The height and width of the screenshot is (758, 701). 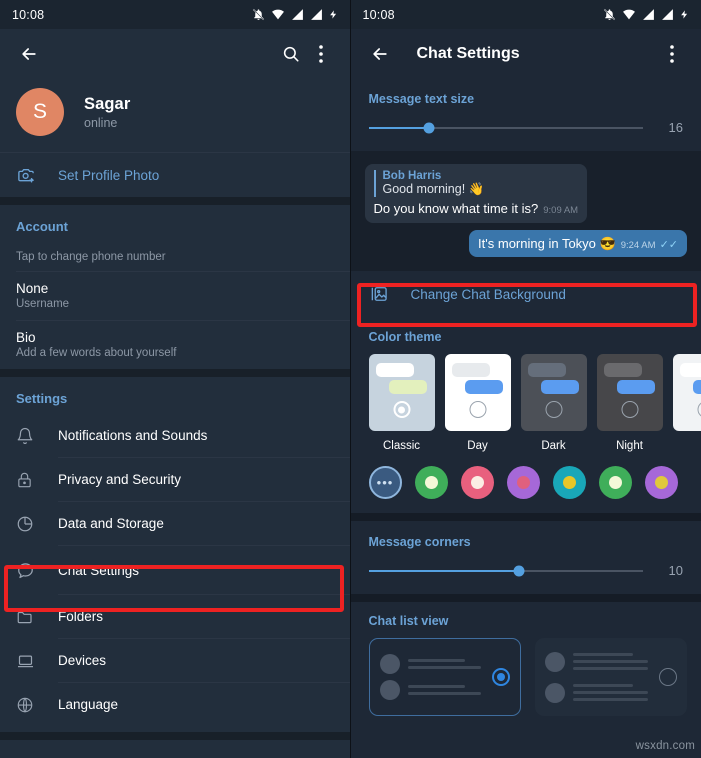 What do you see at coordinates (687, 446) in the screenshot?
I see `theme-name: A` at bounding box center [687, 446].